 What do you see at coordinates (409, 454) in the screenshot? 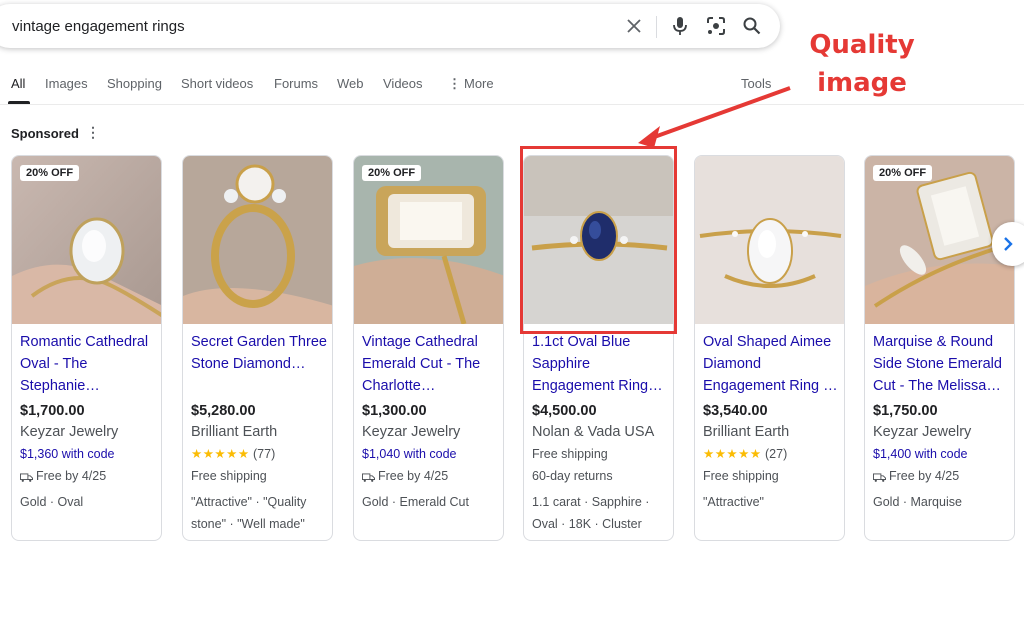
I see `promo-code-text: $1,040 with code` at bounding box center [409, 454].